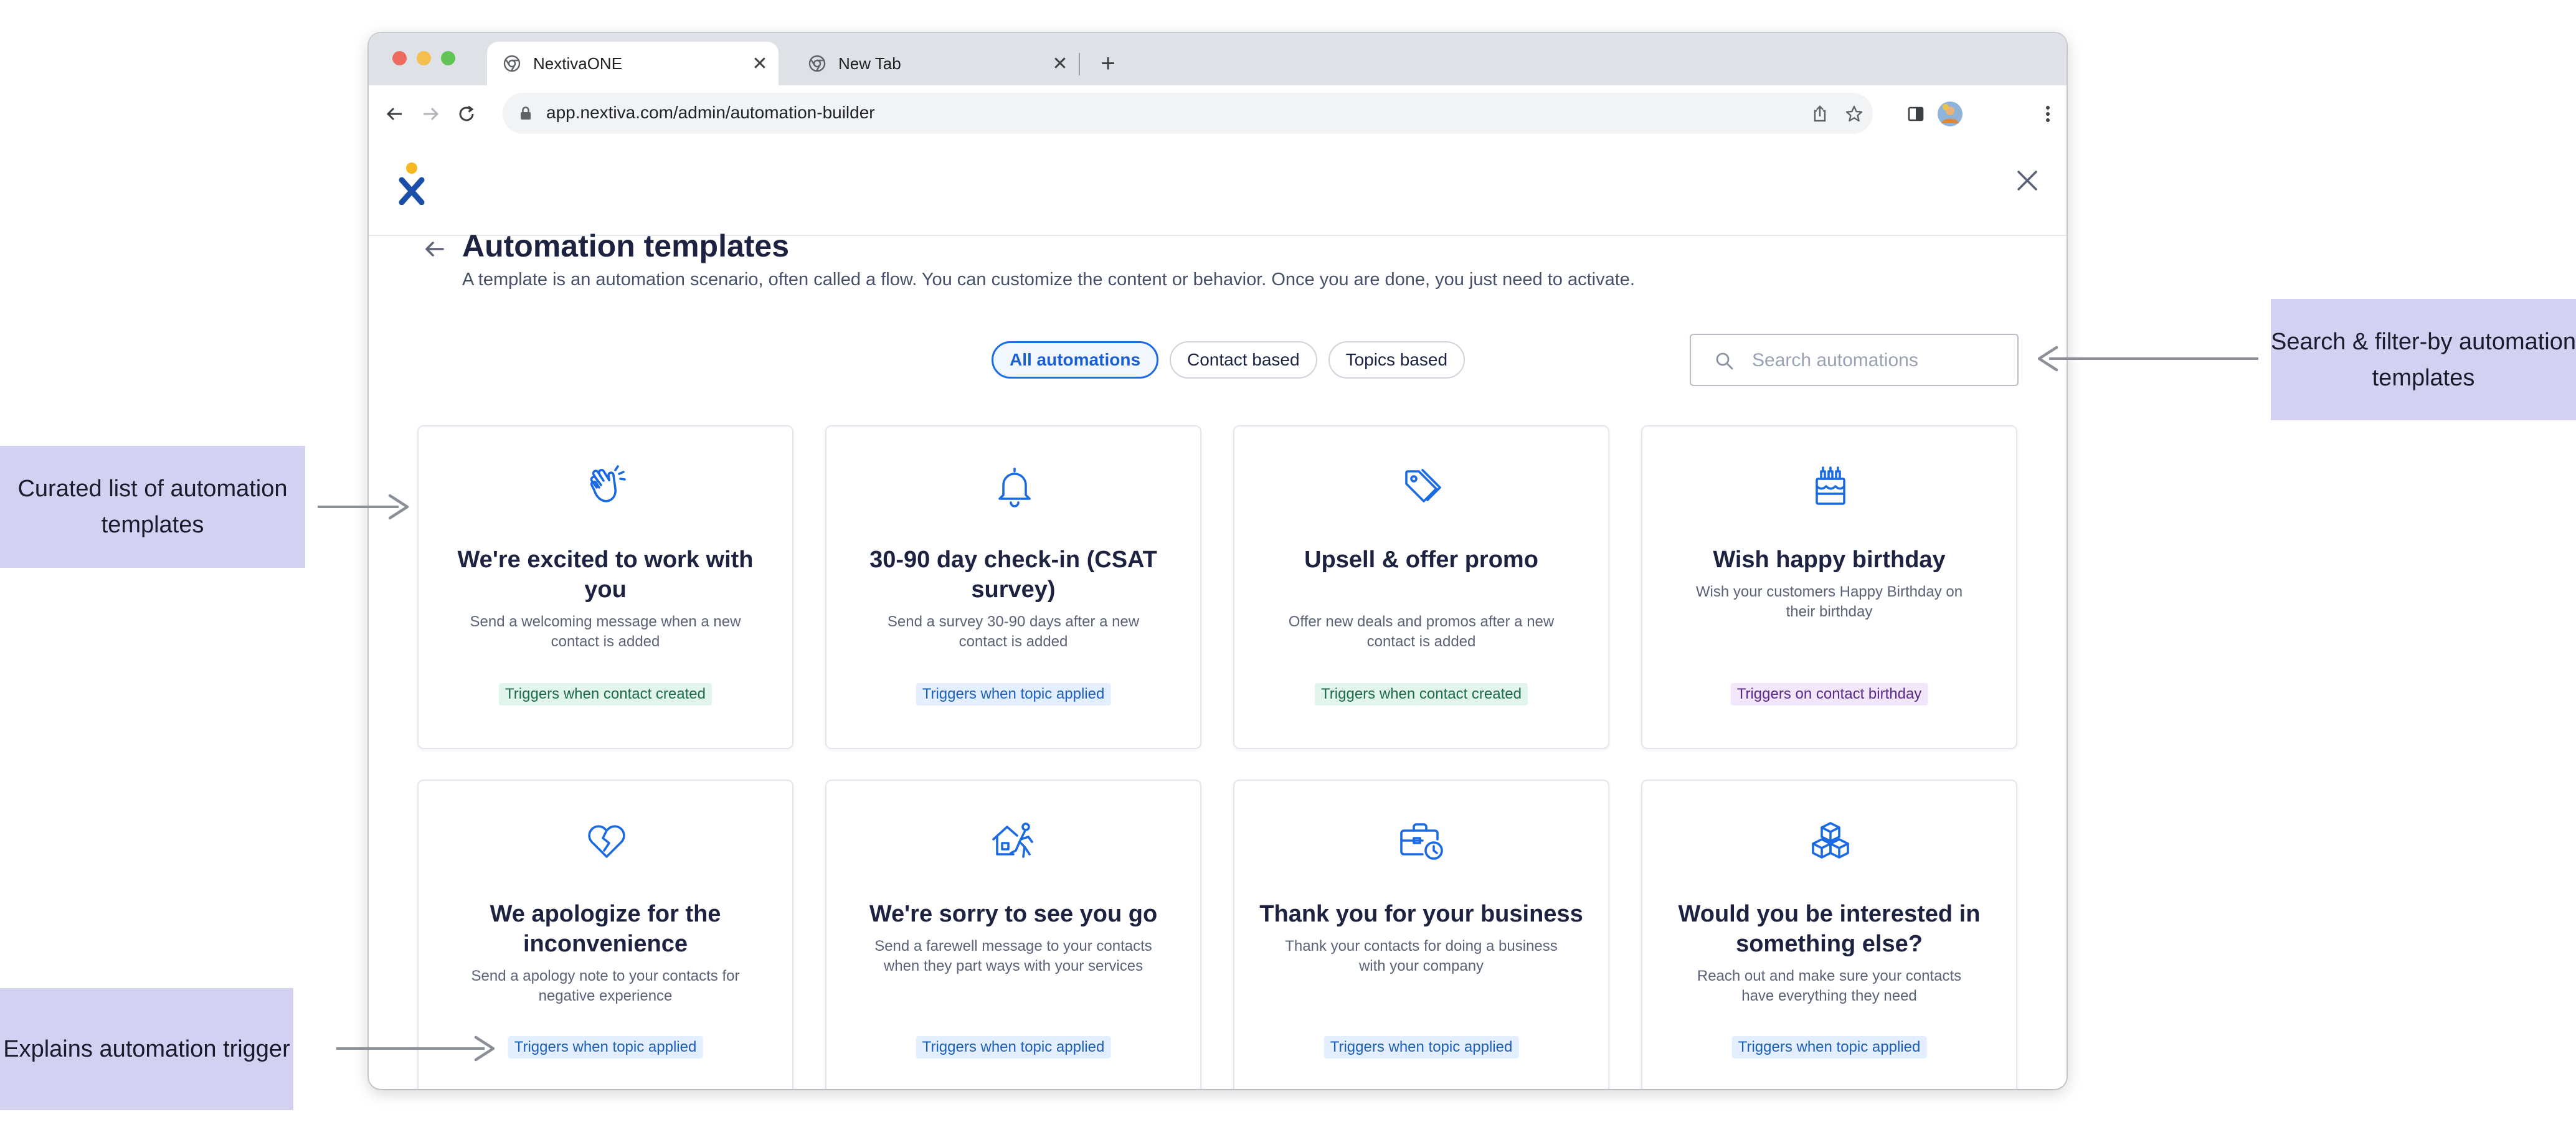  What do you see at coordinates (1397, 360) in the screenshot?
I see `filter-topics-based: Topics based` at bounding box center [1397, 360].